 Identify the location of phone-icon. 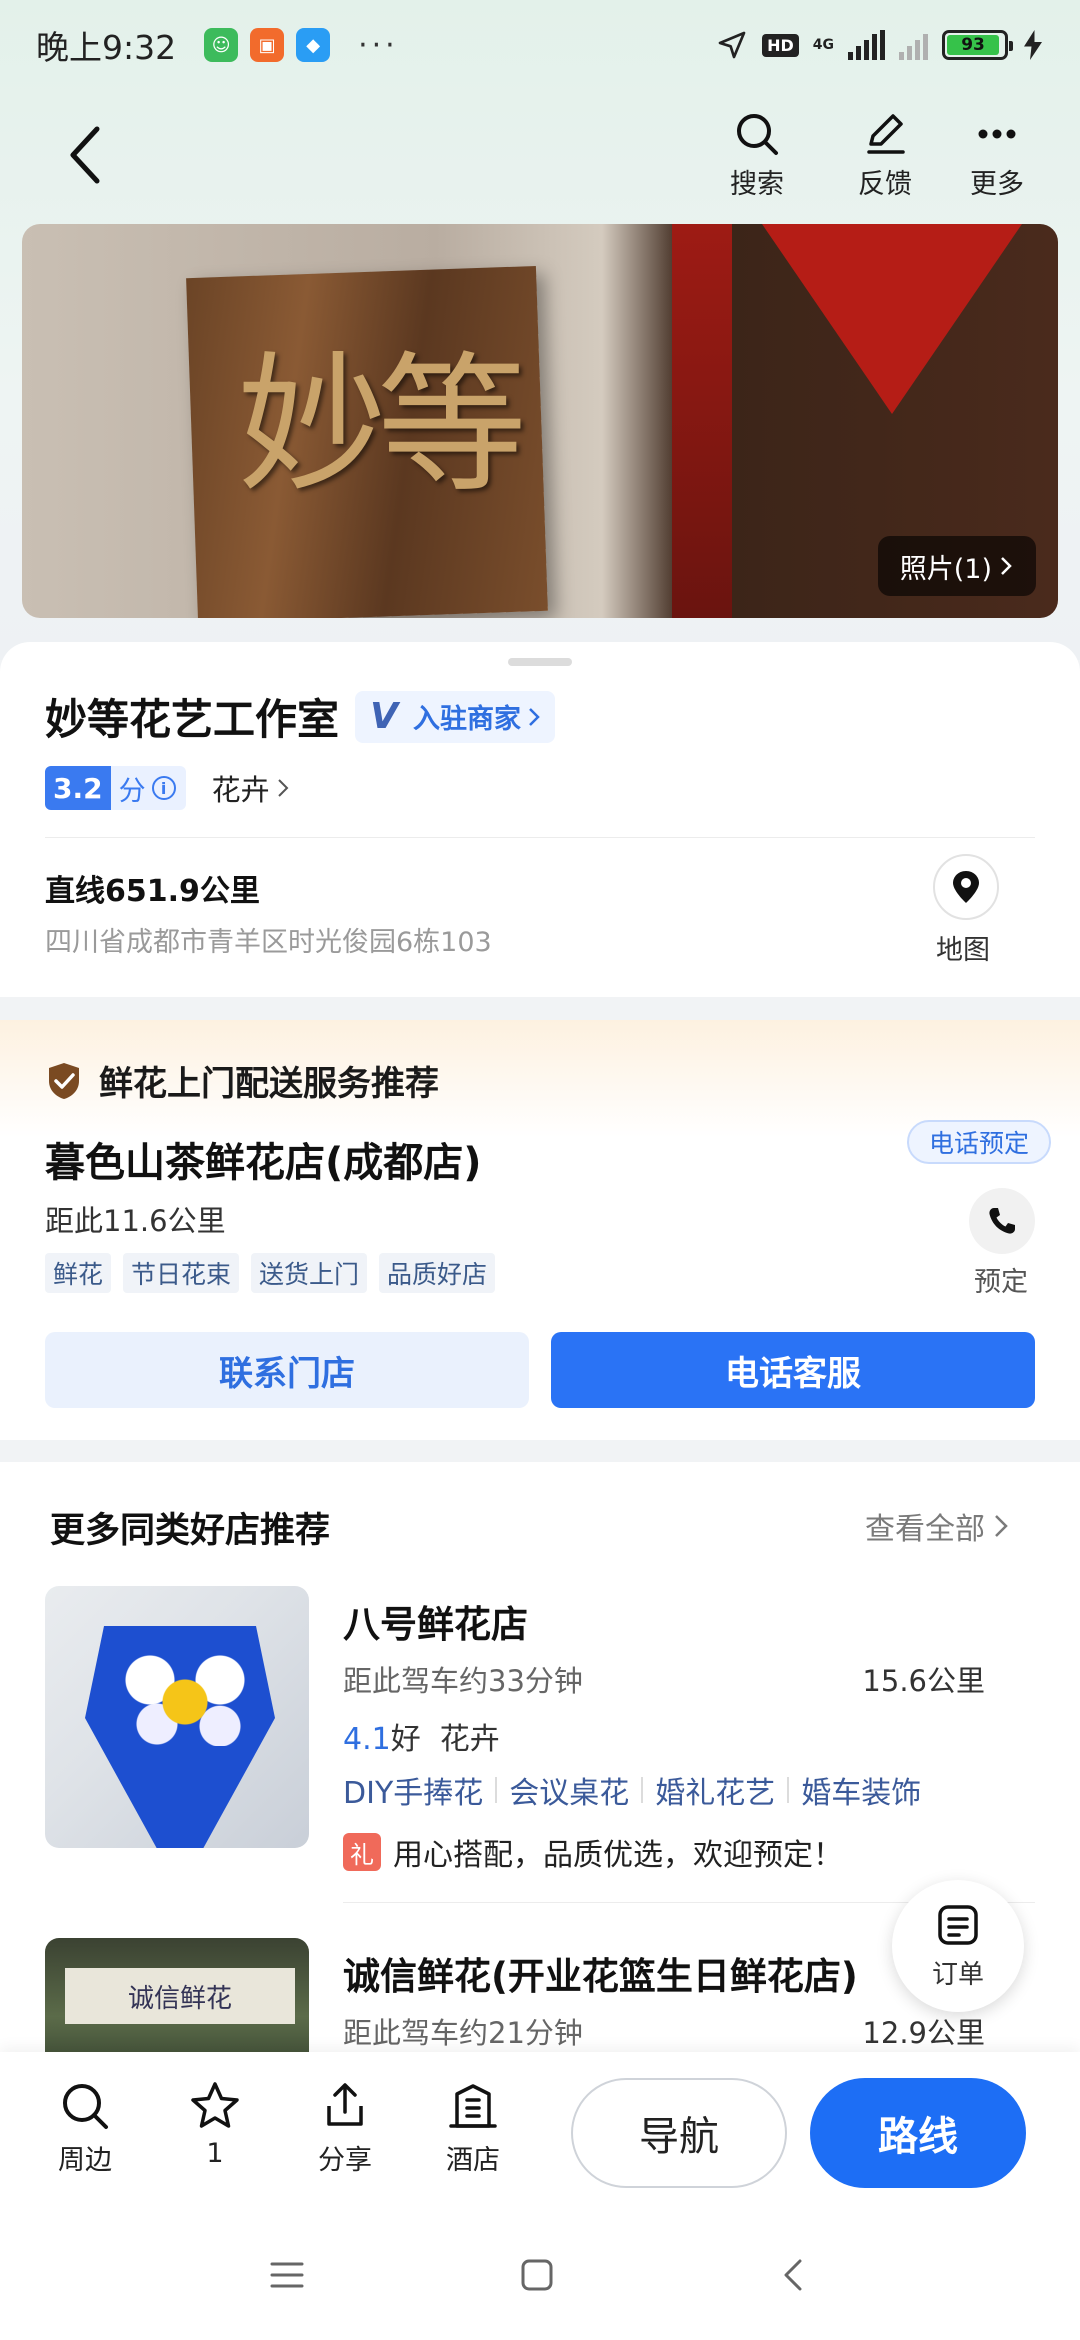
(1002, 1221).